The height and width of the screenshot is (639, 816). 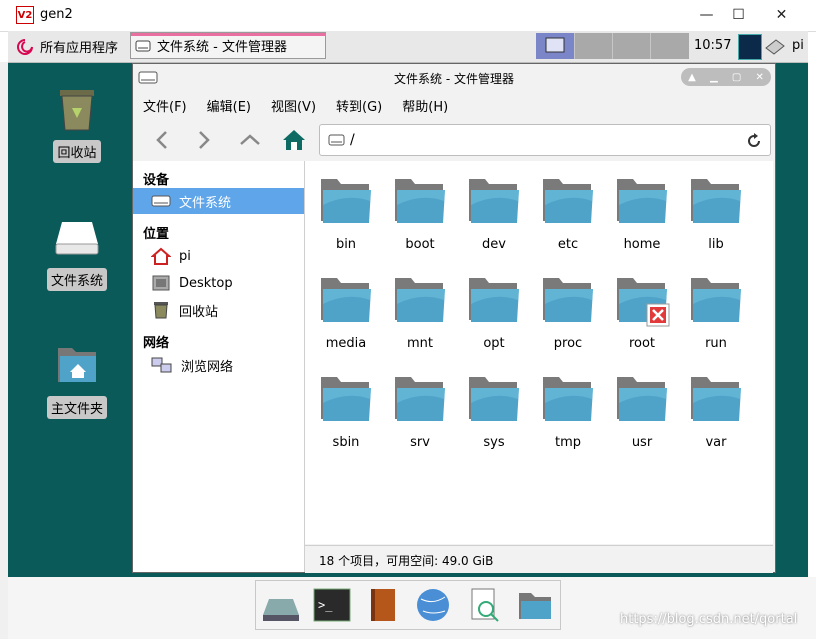 What do you see at coordinates (709, 619) in the screenshot?
I see `watermark: https://blog.csdn.net/qortal` at bounding box center [709, 619].